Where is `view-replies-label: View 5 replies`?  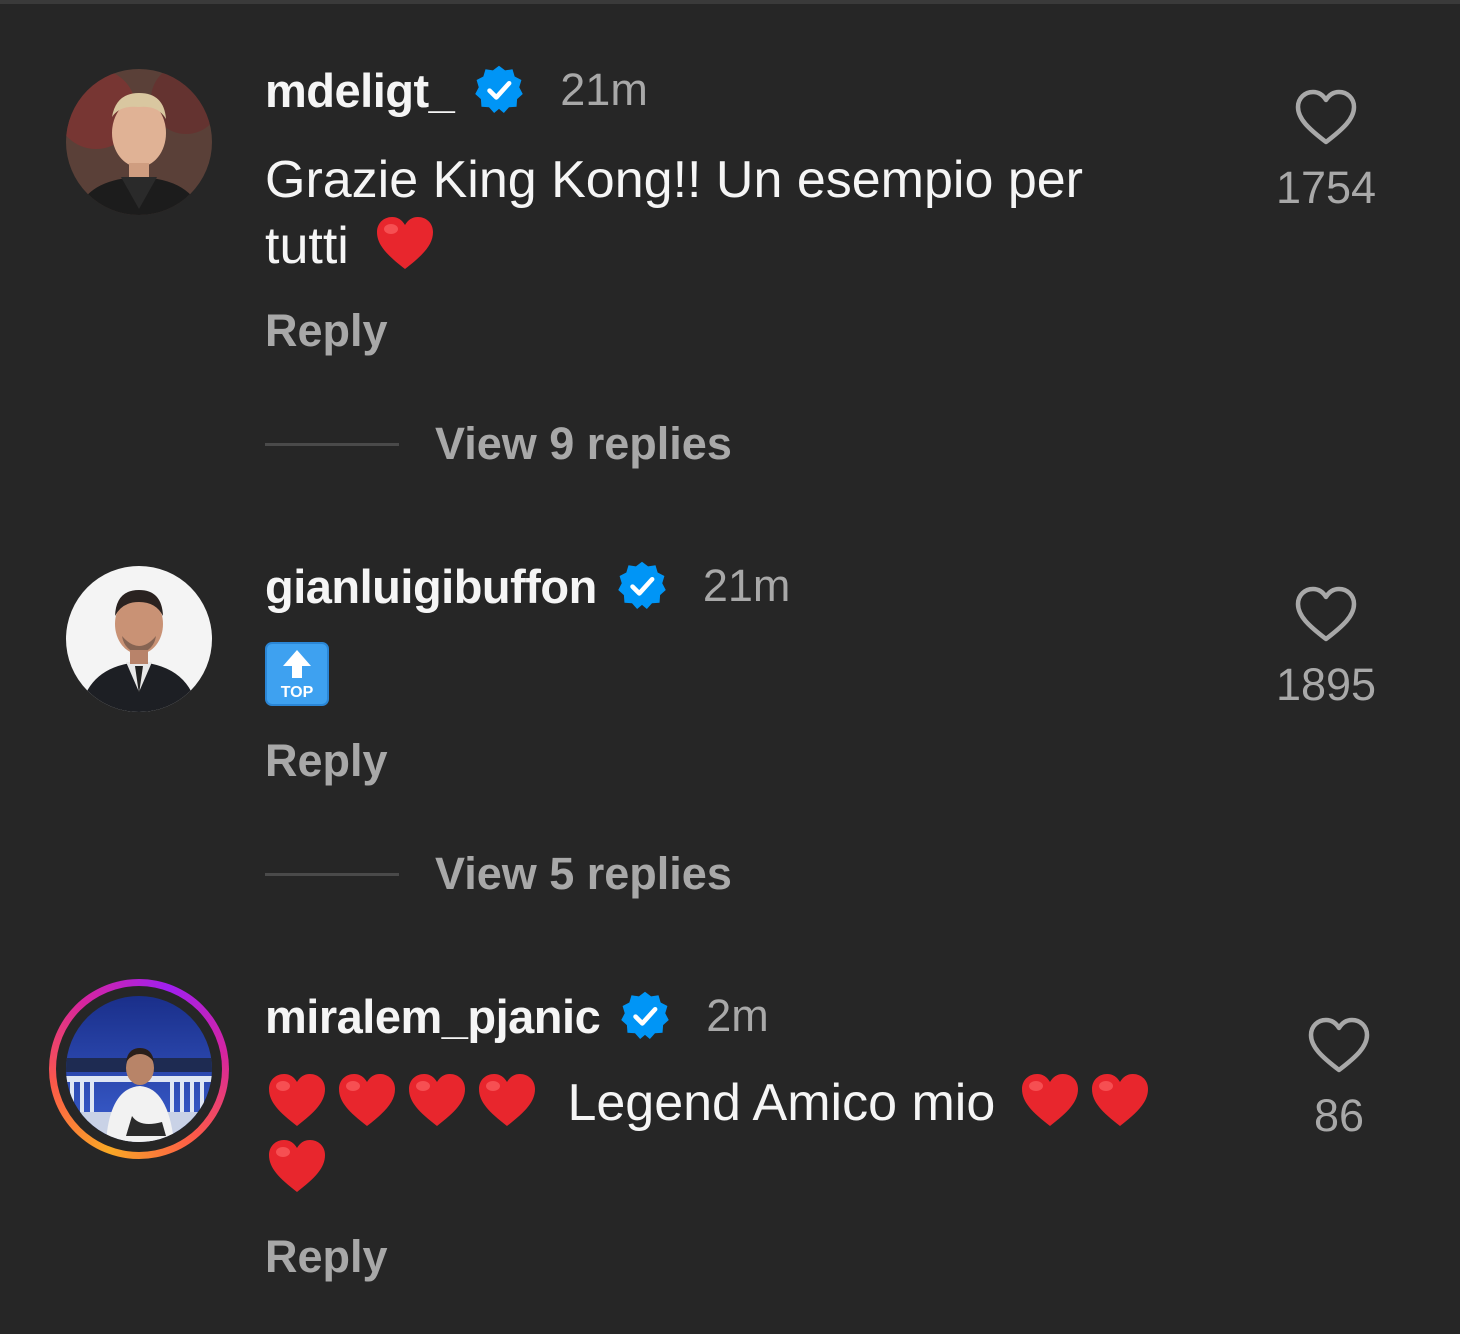
view-replies-label: View 5 replies is located at coordinates (583, 873).